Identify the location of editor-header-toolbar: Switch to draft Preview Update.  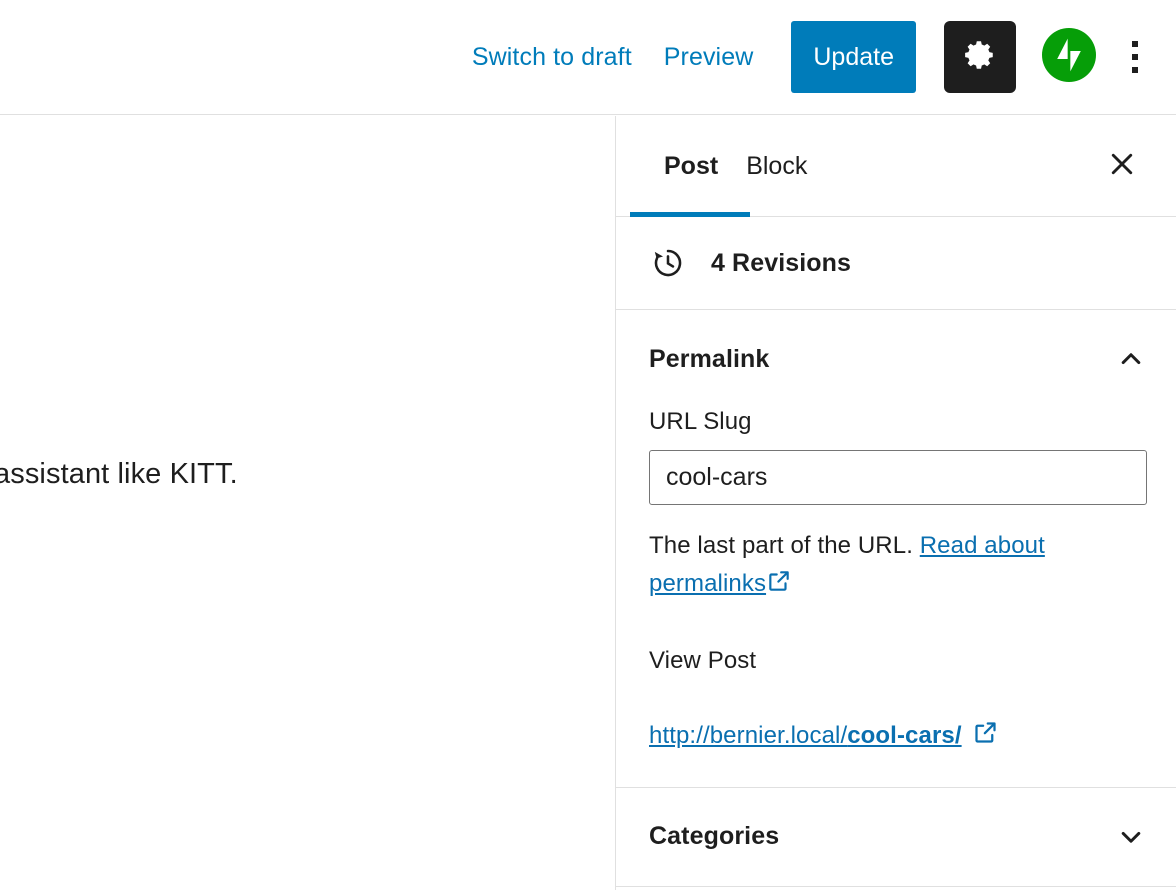
(588, 57).